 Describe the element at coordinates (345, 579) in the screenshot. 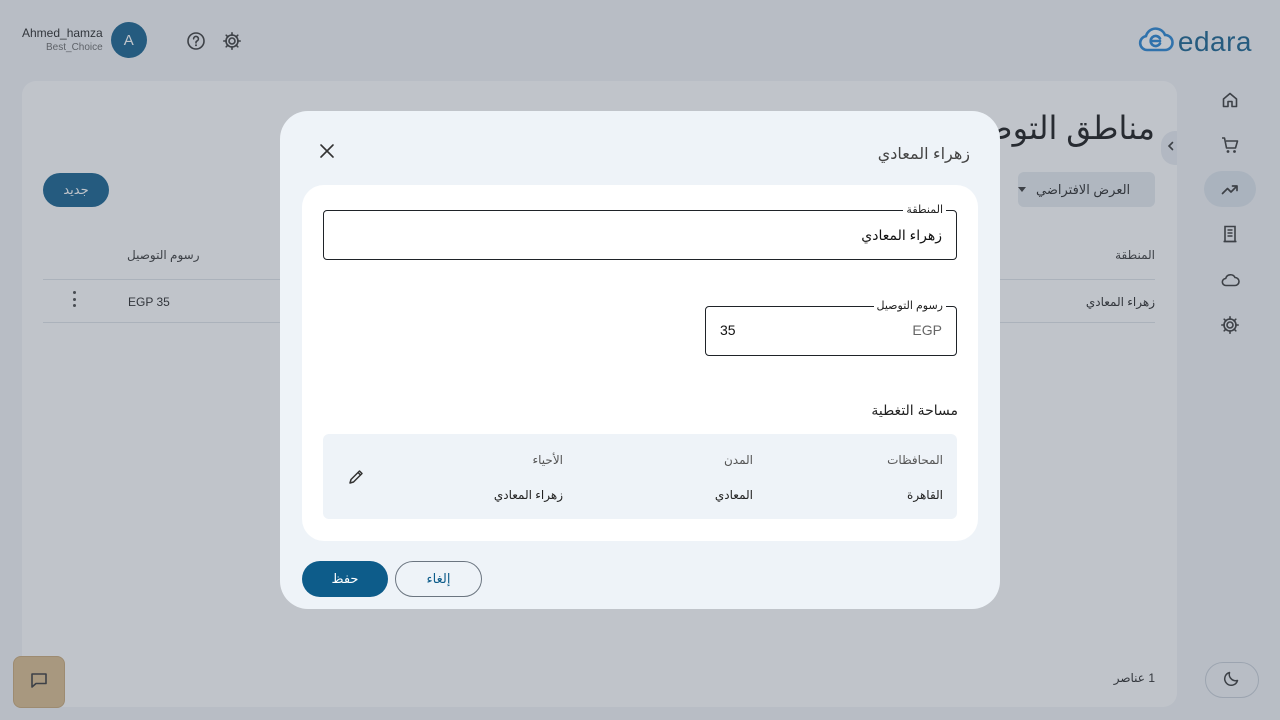

I see `save-button: حفظ` at that location.